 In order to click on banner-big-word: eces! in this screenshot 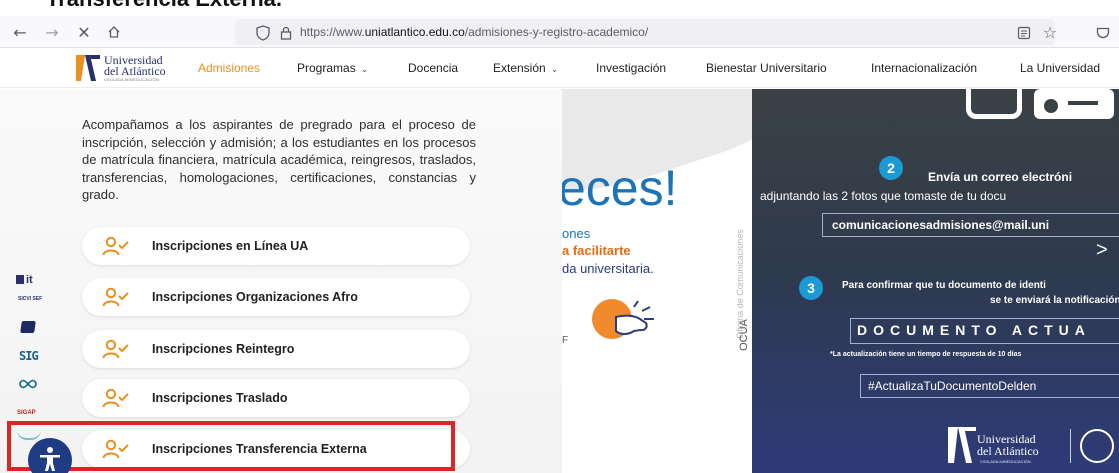, I will do `click(620, 188)`.